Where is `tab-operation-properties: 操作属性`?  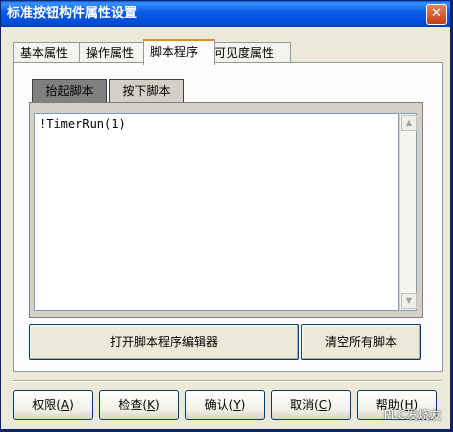 tab-operation-properties: 操作属性 is located at coordinates (115, 52).